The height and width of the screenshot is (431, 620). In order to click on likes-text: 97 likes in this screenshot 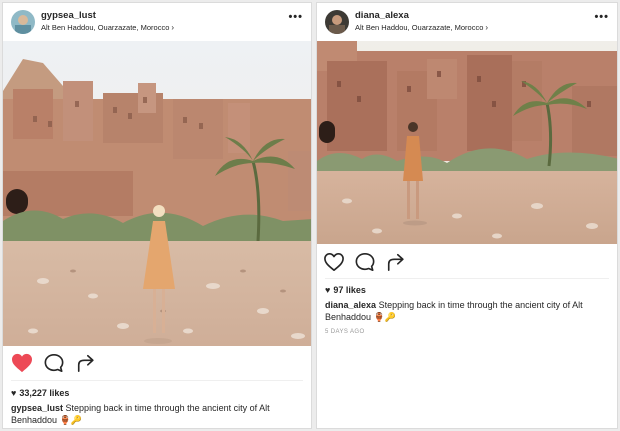, I will do `click(349, 290)`.